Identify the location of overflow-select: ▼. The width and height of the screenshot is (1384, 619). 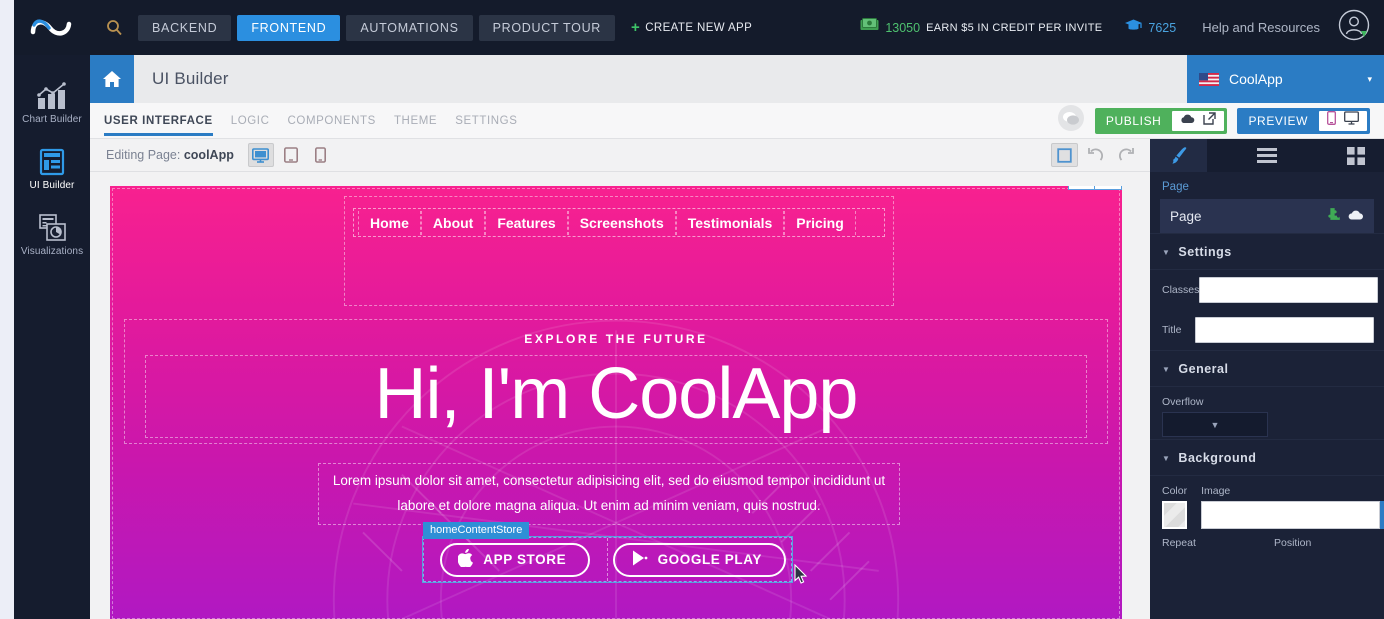
(1215, 424).